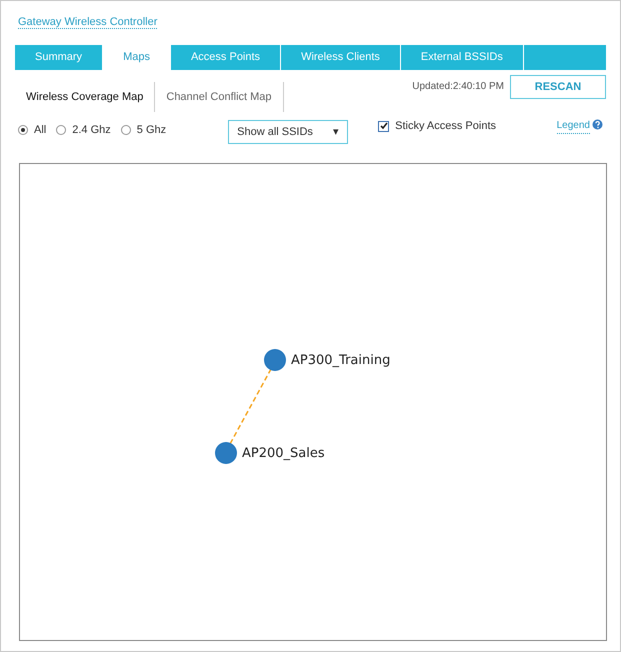 Image resolution: width=621 pixels, height=652 pixels. What do you see at coordinates (558, 87) in the screenshot?
I see `rescan-button: RESCAN` at bounding box center [558, 87].